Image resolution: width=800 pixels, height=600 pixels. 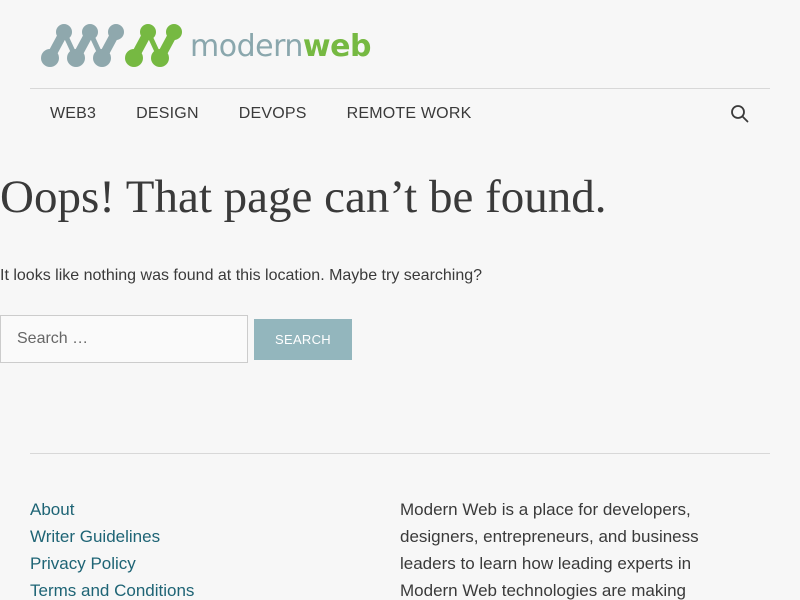 What do you see at coordinates (112, 588) in the screenshot?
I see `footer-link-terms-and-conditions: Terms and Conditions` at bounding box center [112, 588].